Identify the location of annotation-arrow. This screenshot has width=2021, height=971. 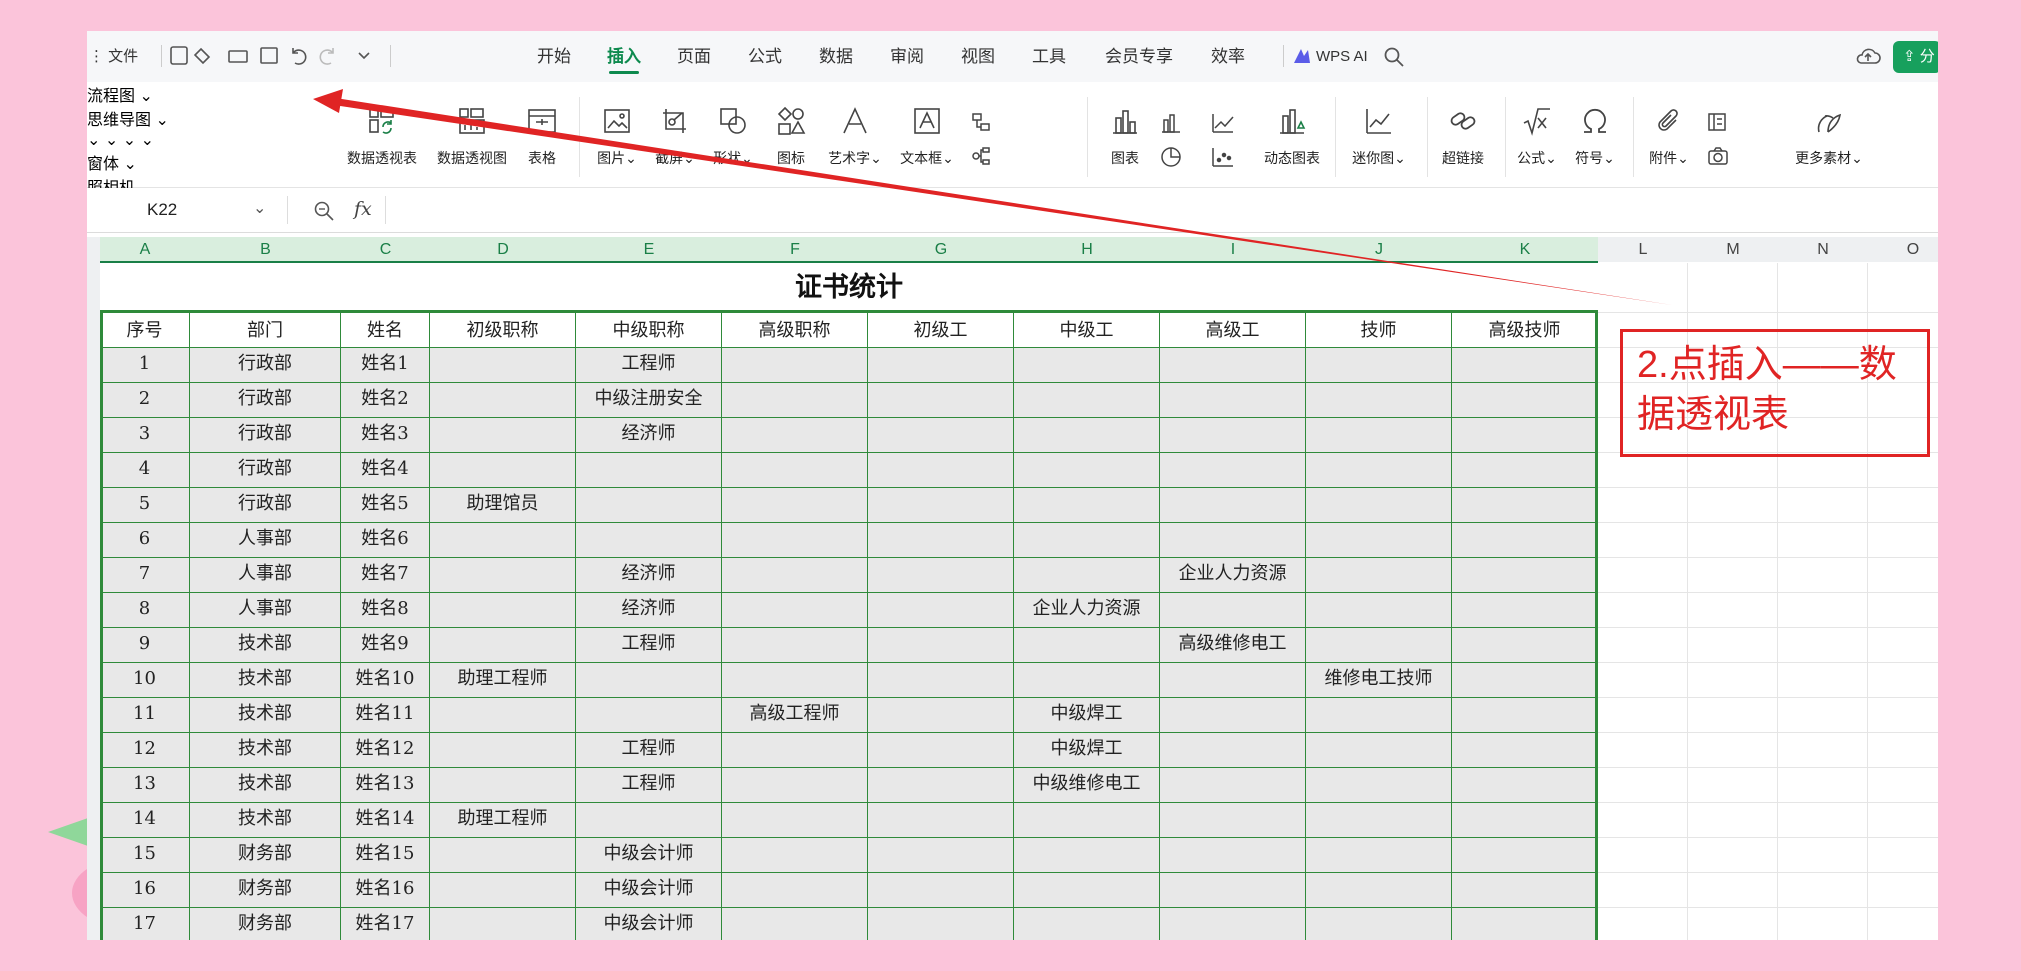
(992, 197).